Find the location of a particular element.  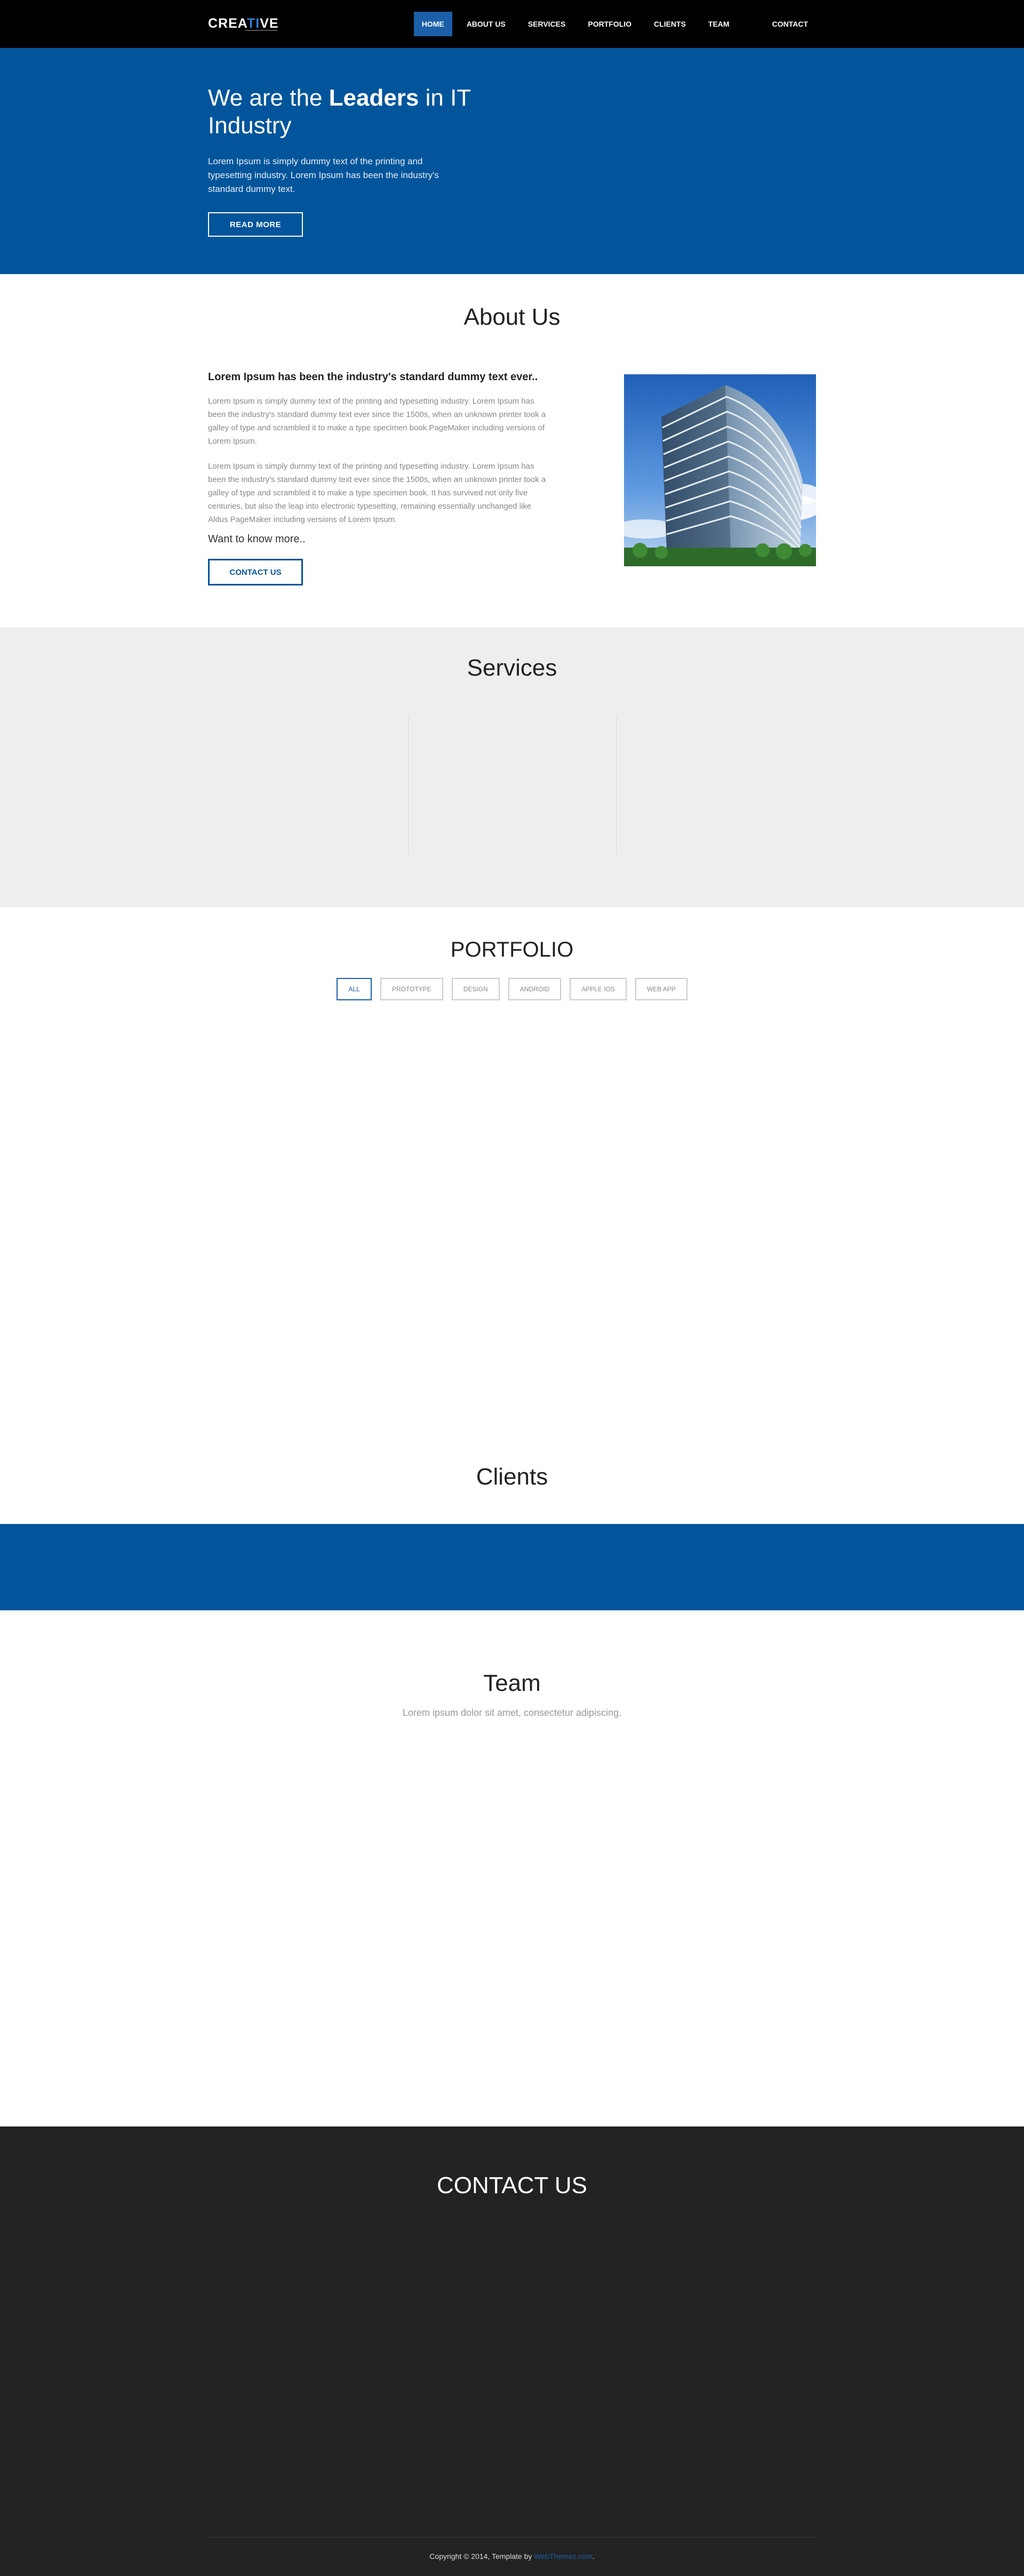

contact-us-button: CONTACT US is located at coordinates (255, 572).